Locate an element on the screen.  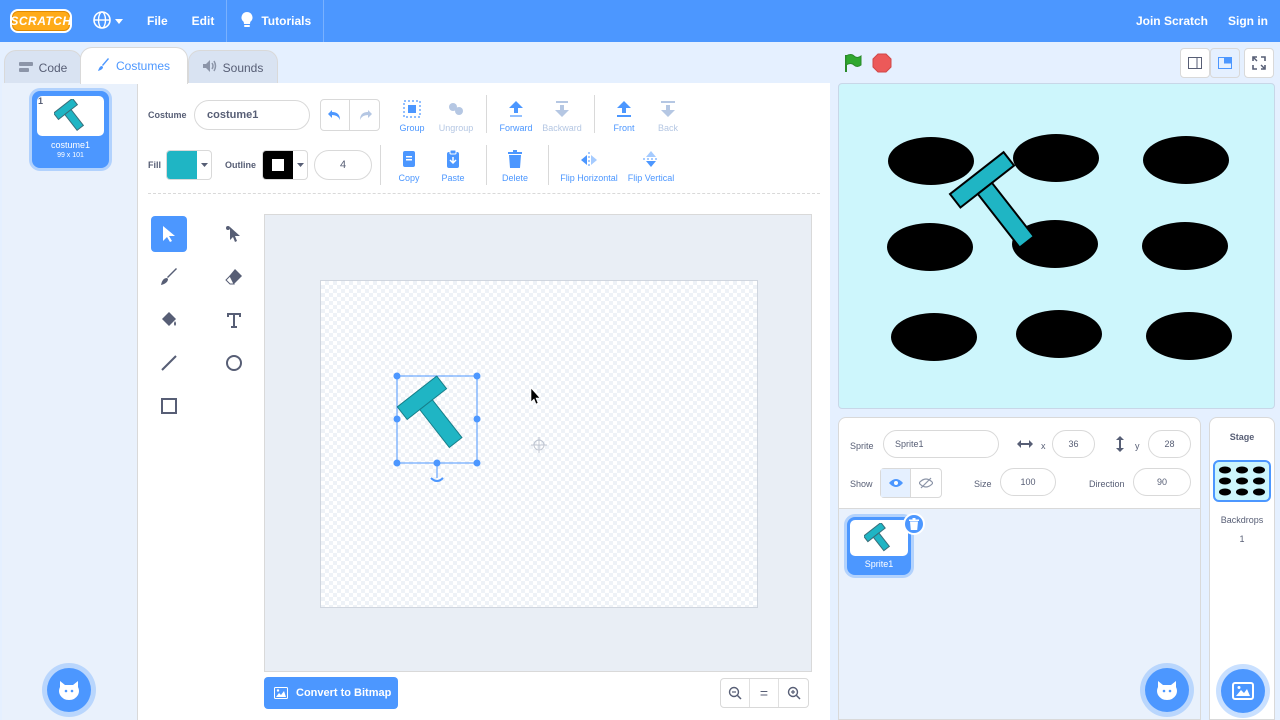
stop-button is located at coordinates (882, 63).